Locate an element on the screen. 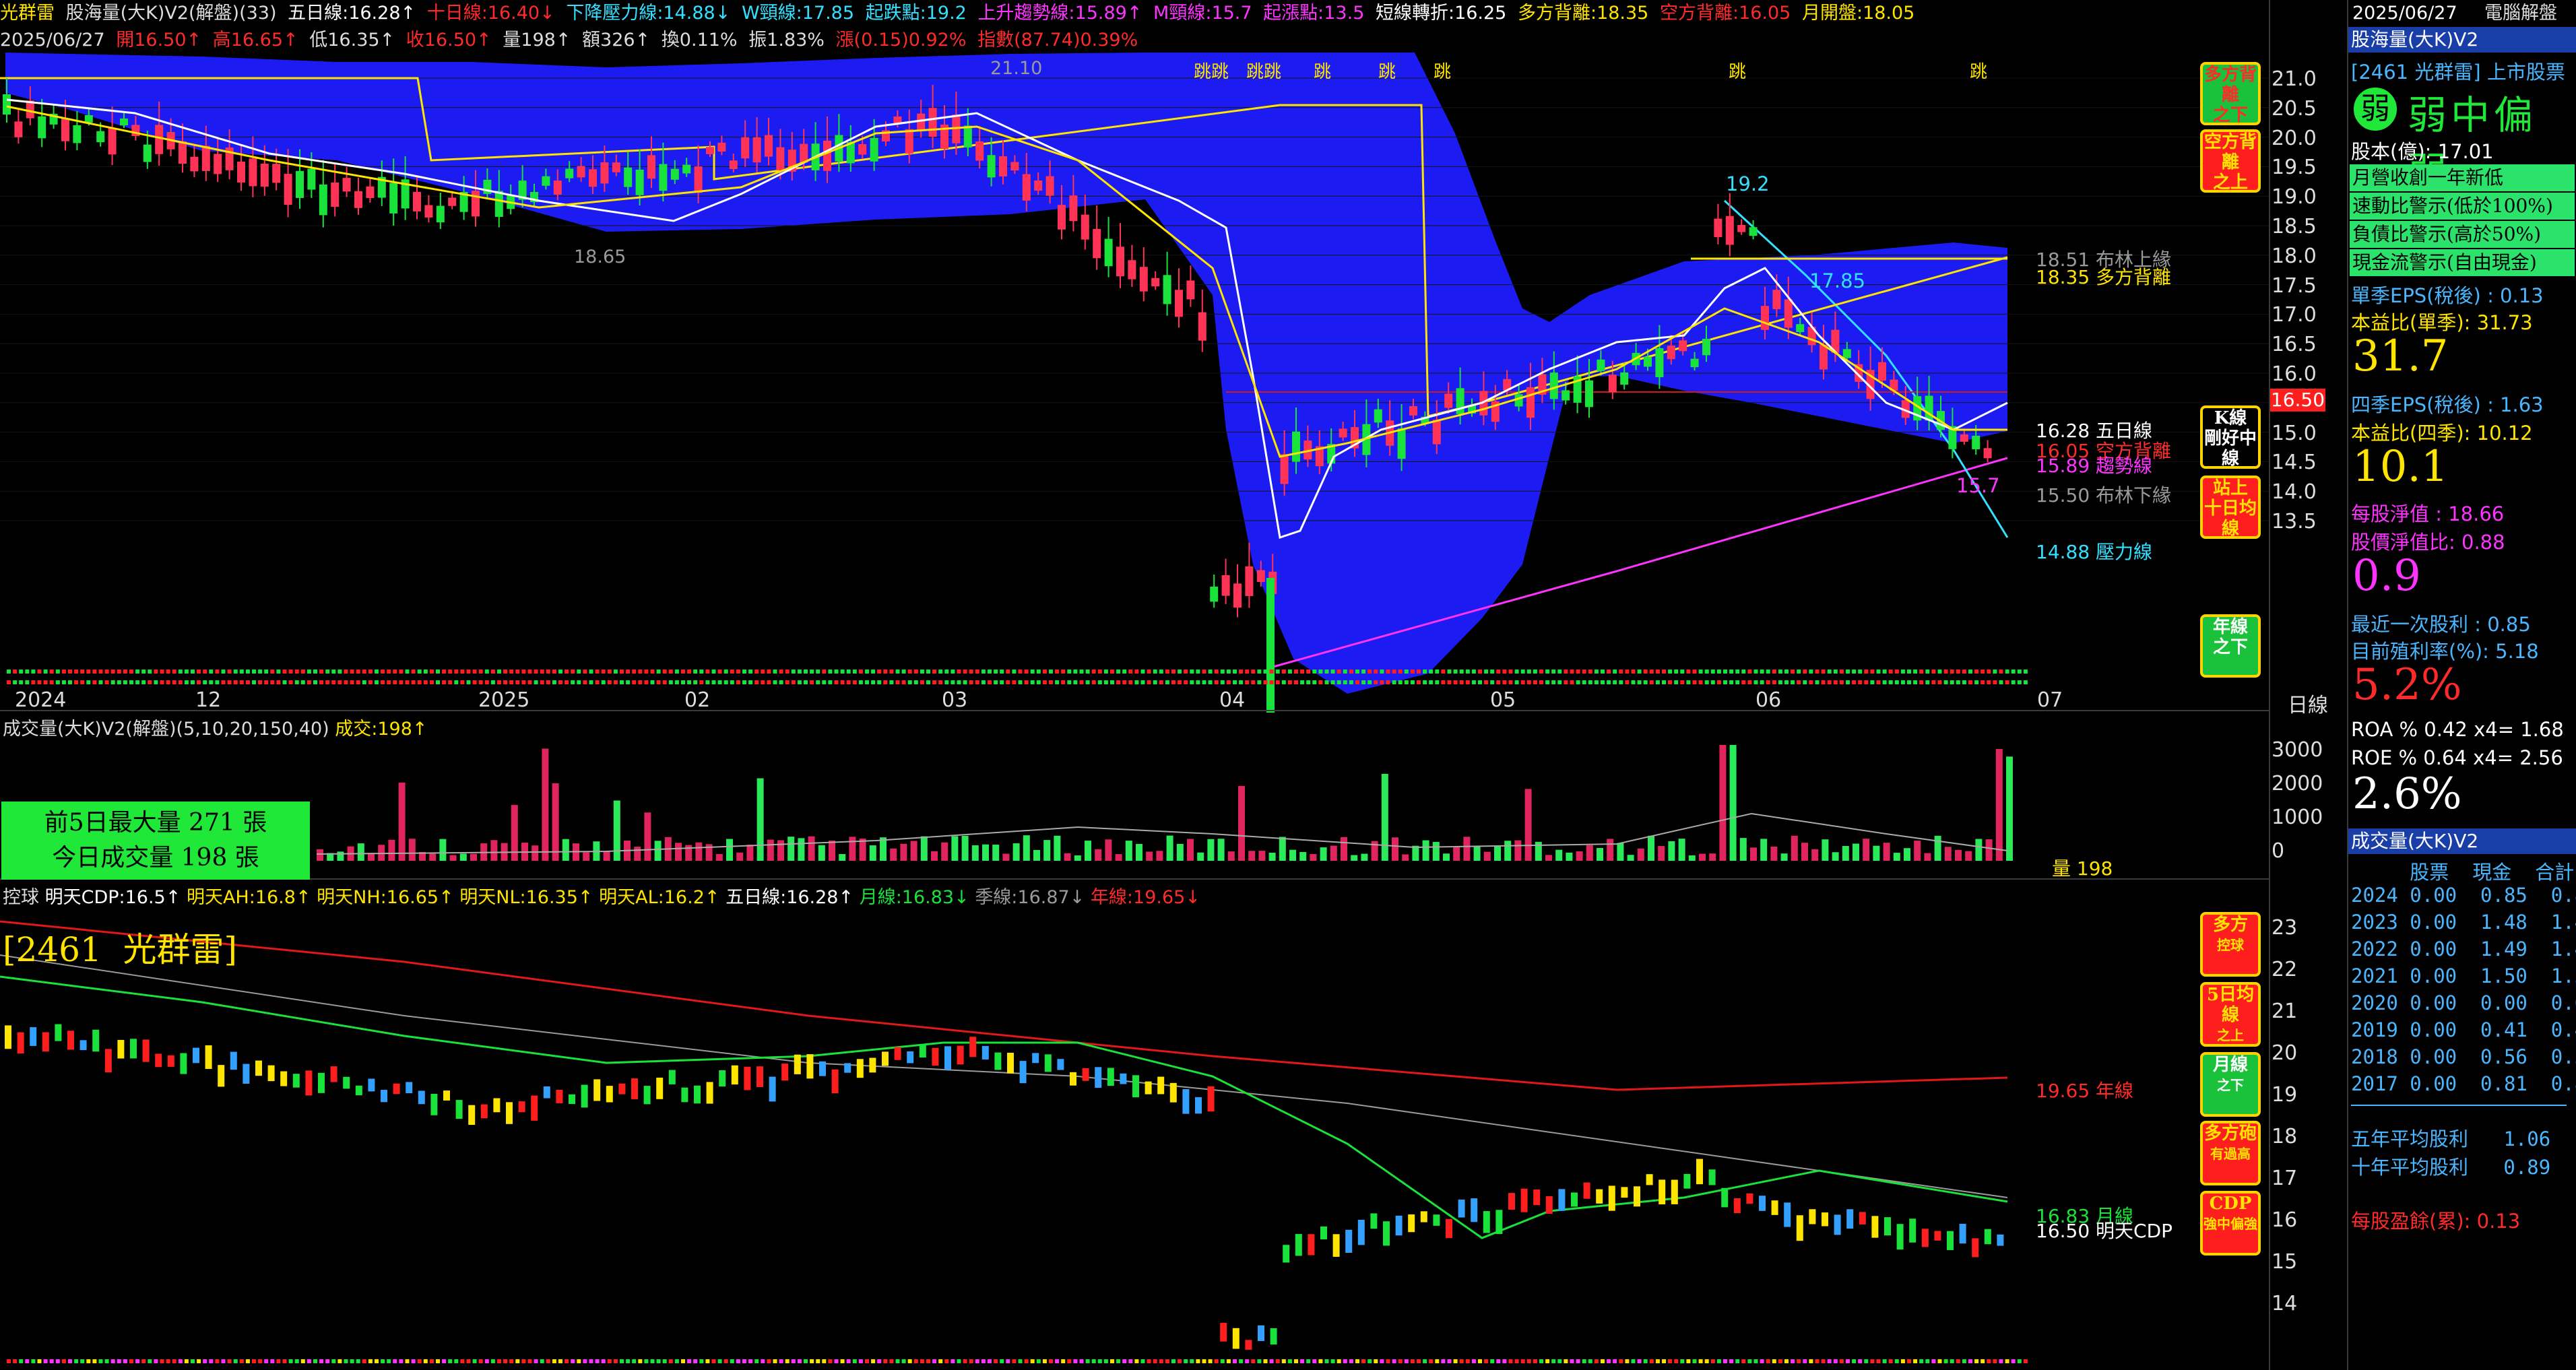  signal-badge: CDP 強中偏強 is located at coordinates (2231, 1223).